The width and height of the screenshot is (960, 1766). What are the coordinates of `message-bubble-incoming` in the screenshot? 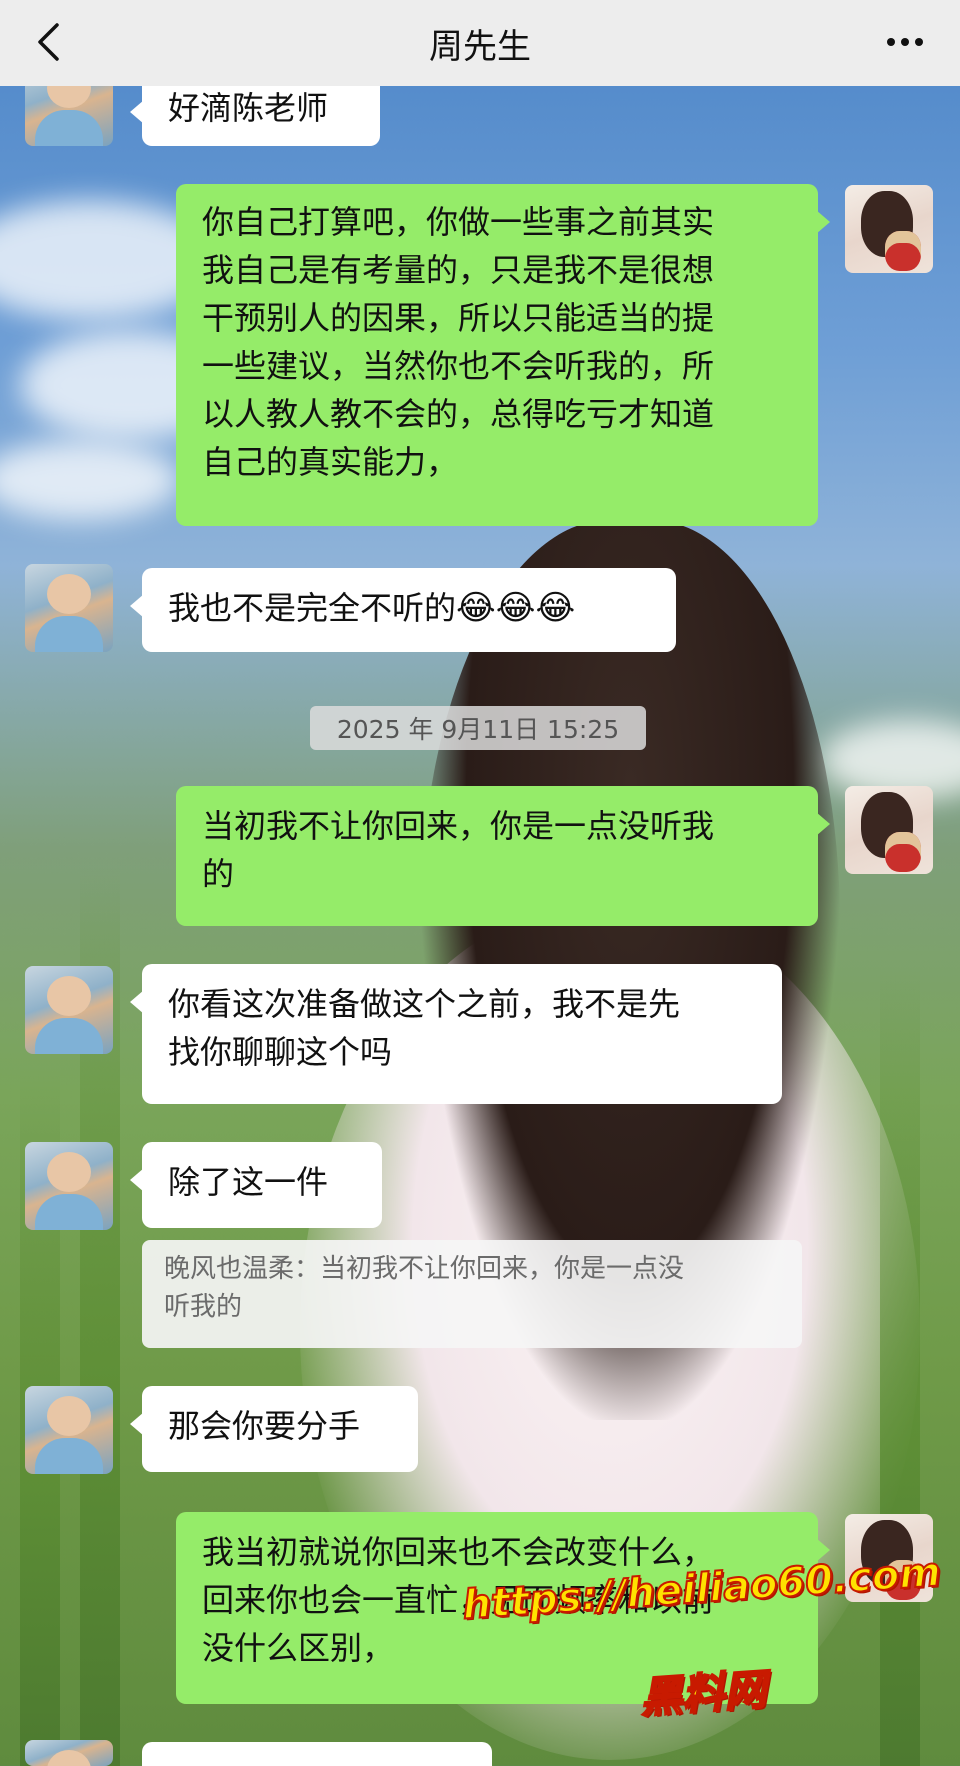 It's located at (317, 1754).